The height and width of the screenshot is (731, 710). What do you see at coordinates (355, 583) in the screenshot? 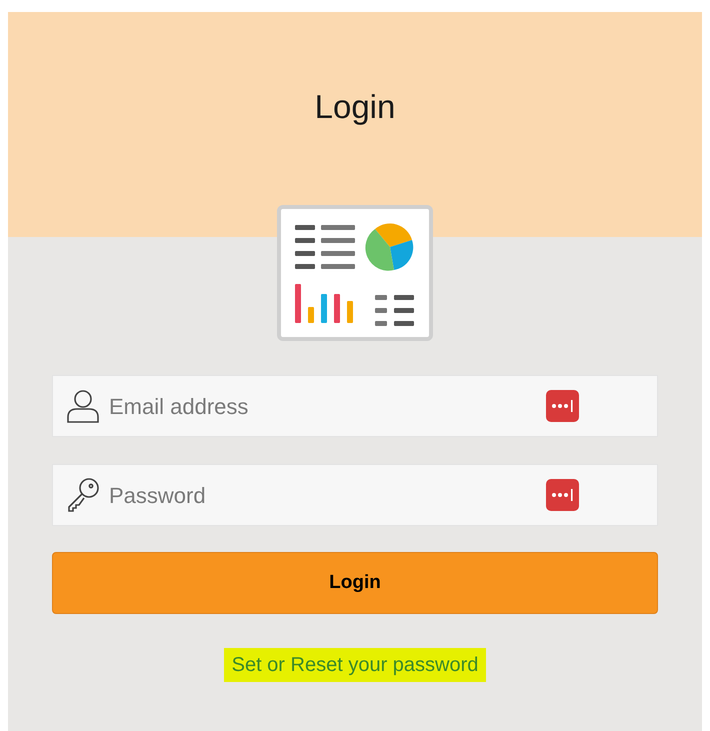
I see `login-button: Login` at bounding box center [355, 583].